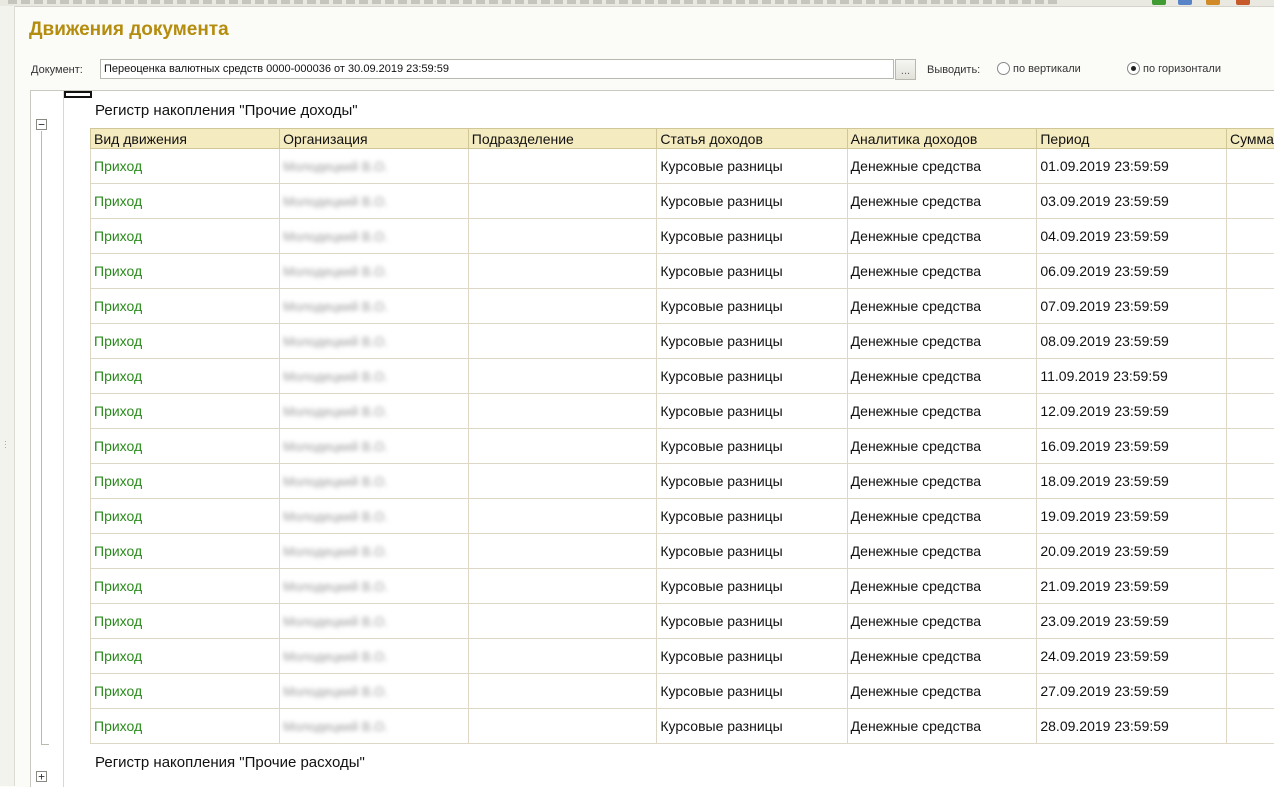 The width and height of the screenshot is (1274, 787). What do you see at coordinates (185, 139) in the screenshot?
I see `column-header: Вид движения` at bounding box center [185, 139].